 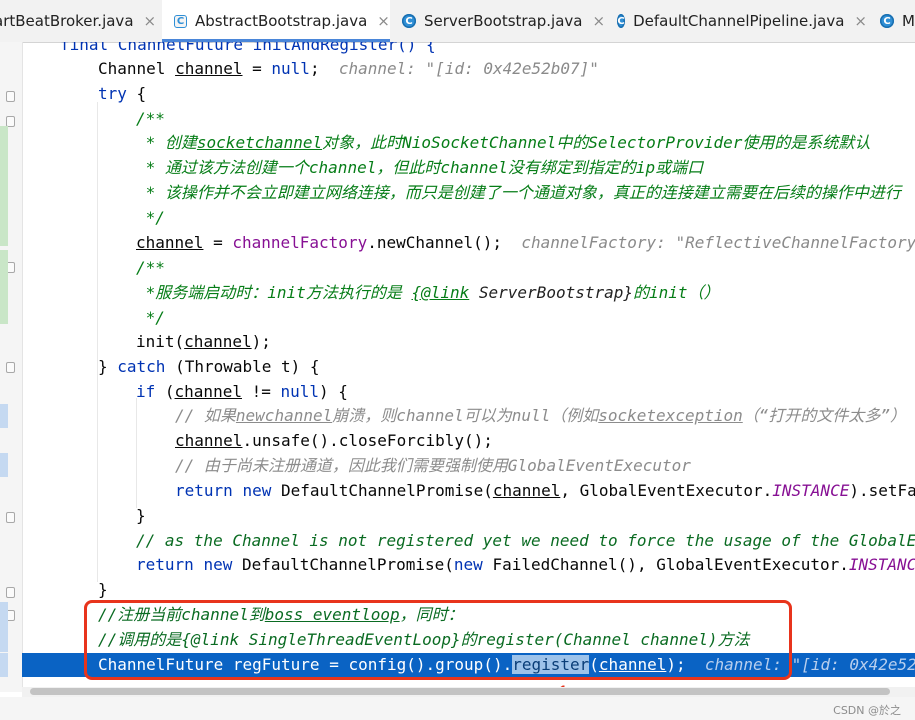 I want to click on code-text: *服务端启动时：, so click(x=202, y=292).